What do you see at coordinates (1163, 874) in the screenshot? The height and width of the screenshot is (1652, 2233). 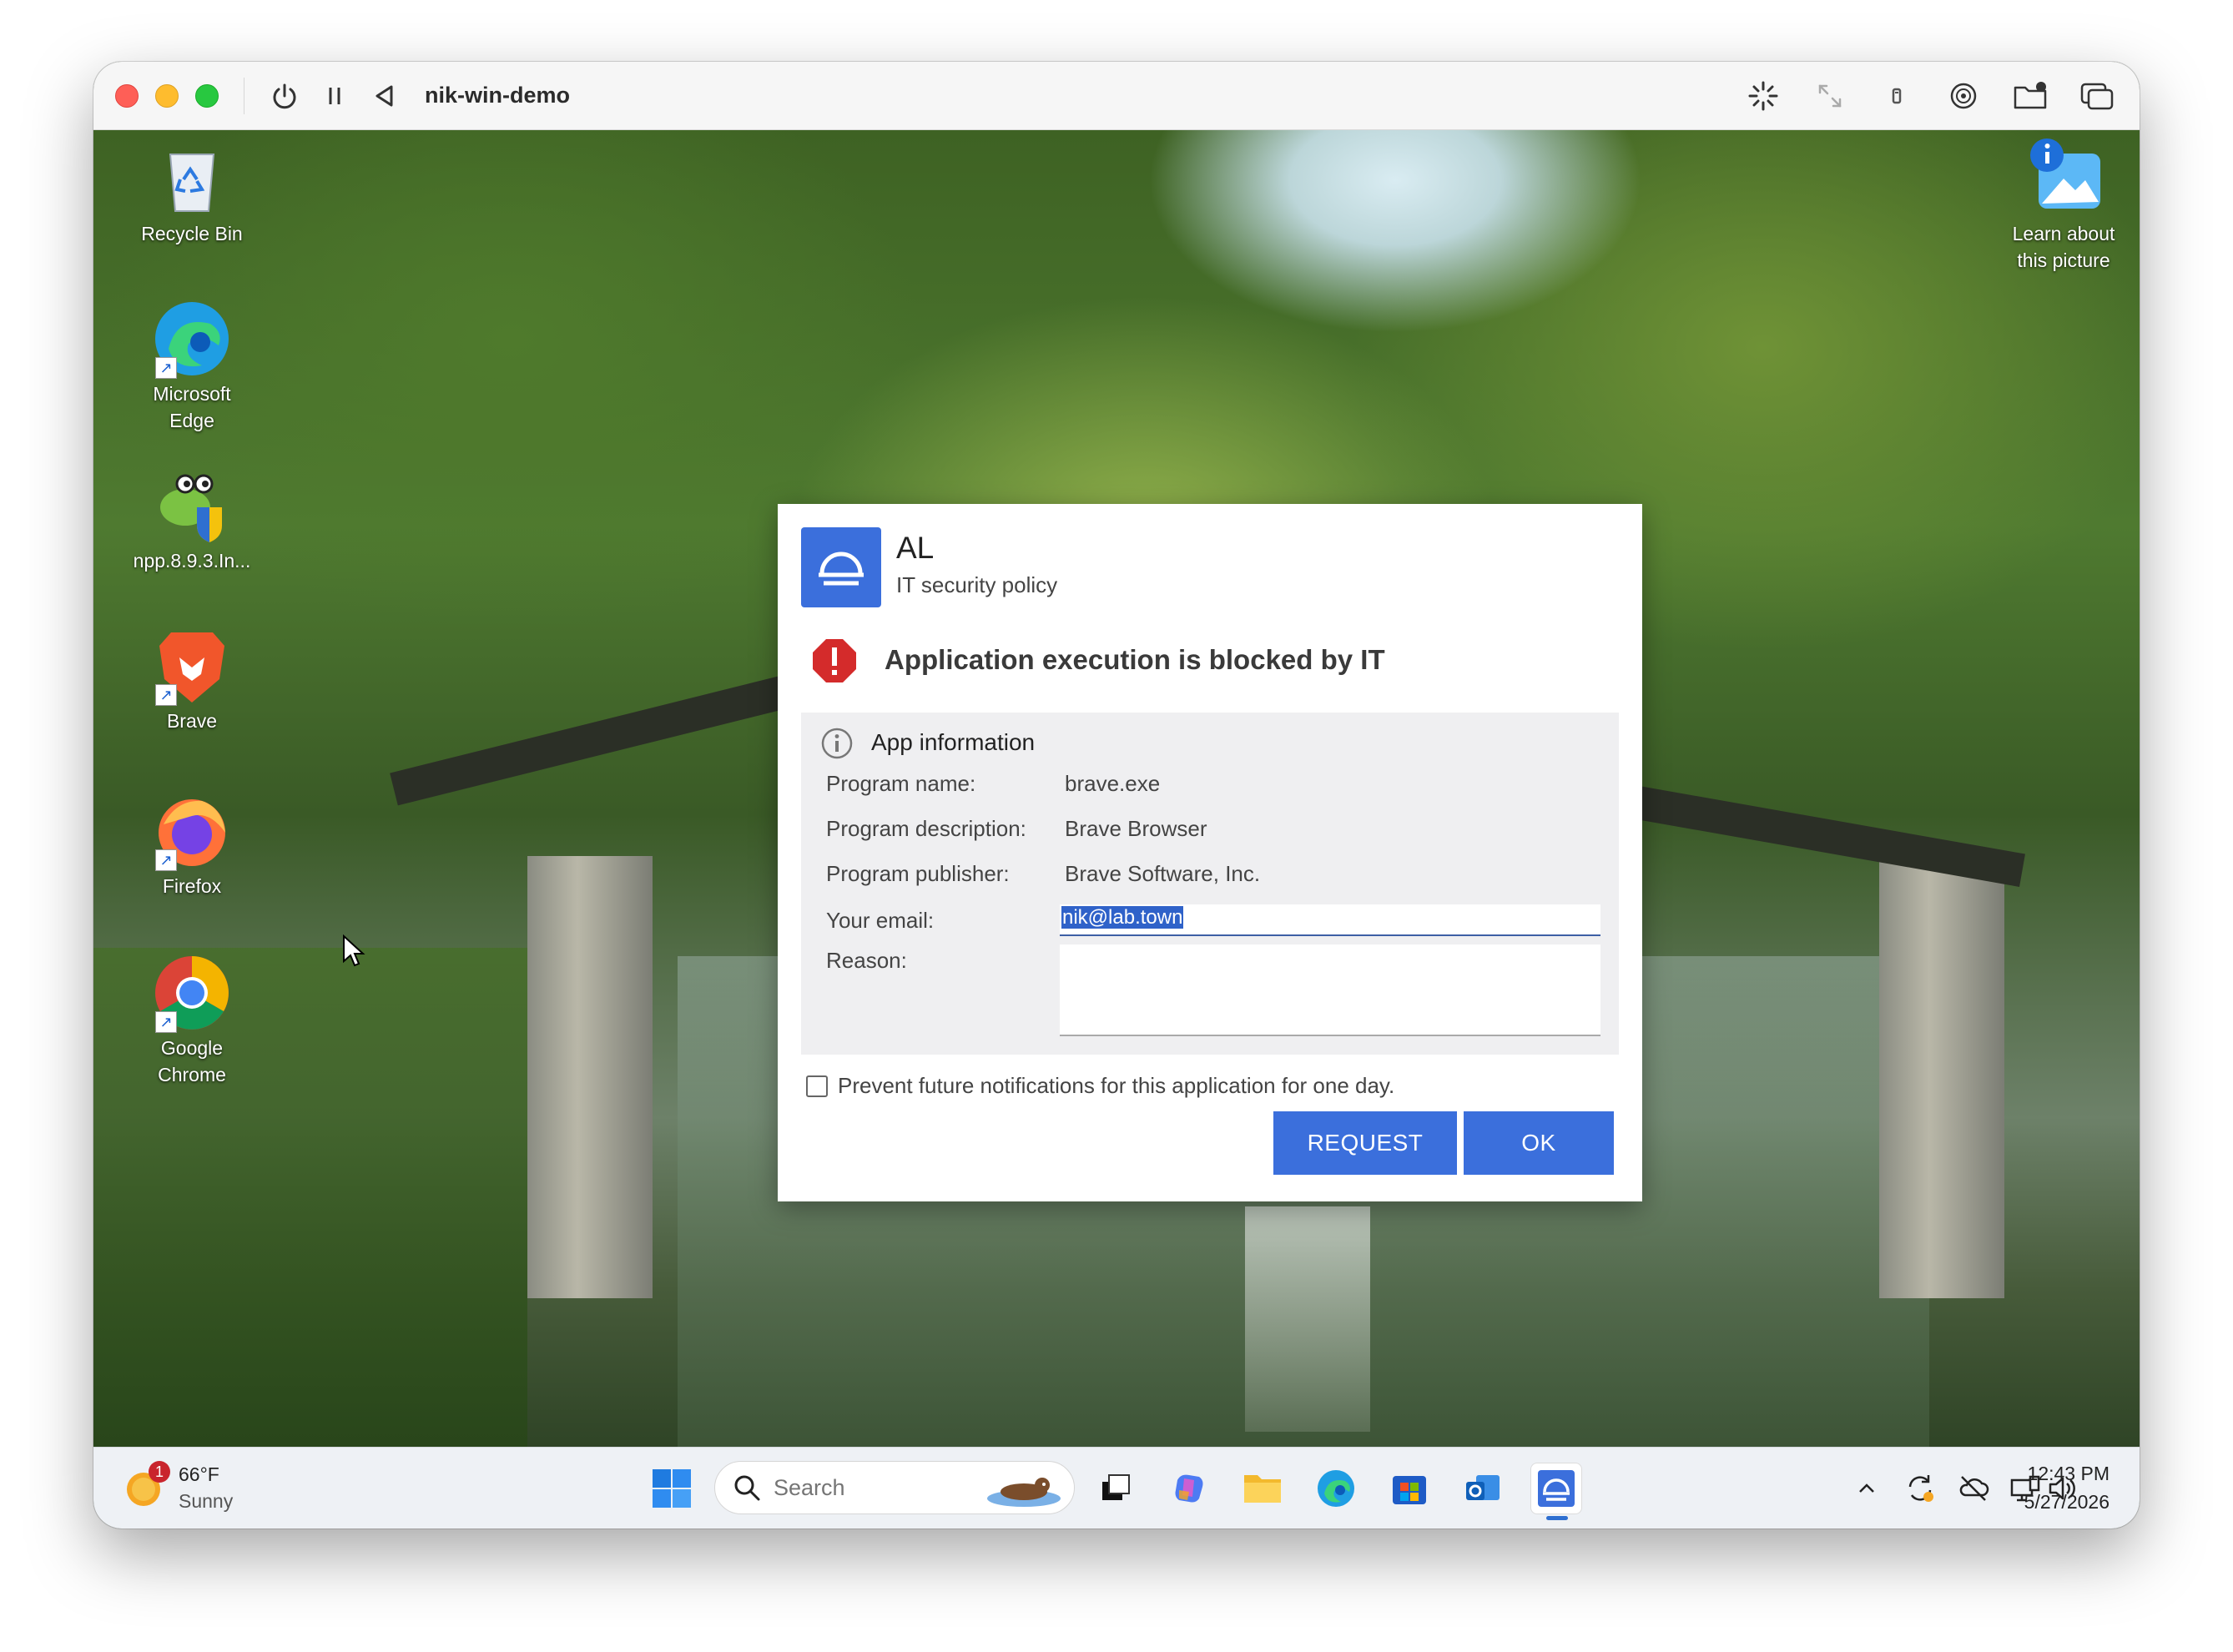 I see `program-publisher-value: Brave Software, Inc.` at bounding box center [1163, 874].